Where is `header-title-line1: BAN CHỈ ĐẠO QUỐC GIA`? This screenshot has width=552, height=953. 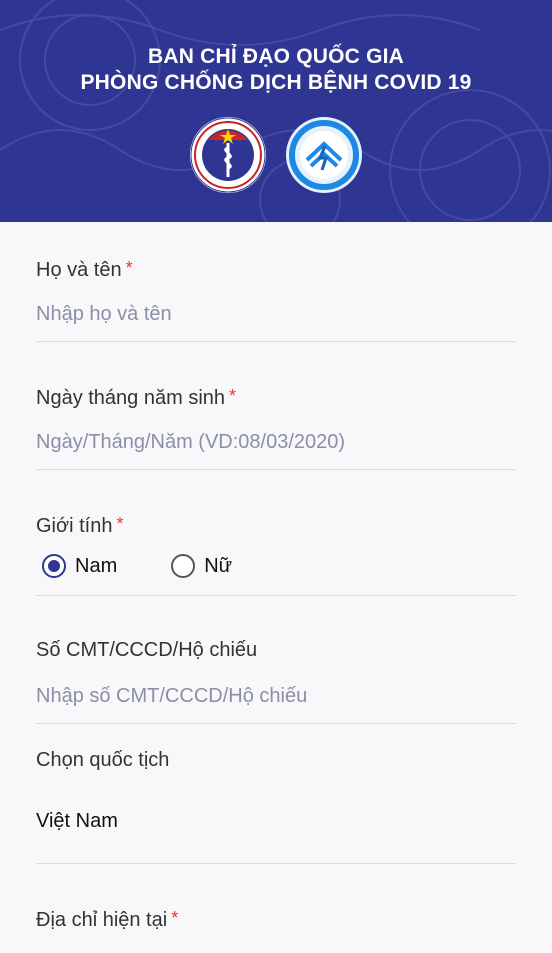
header-title-line1: BAN CHỈ ĐẠO QUỐC GIA is located at coordinates (276, 56).